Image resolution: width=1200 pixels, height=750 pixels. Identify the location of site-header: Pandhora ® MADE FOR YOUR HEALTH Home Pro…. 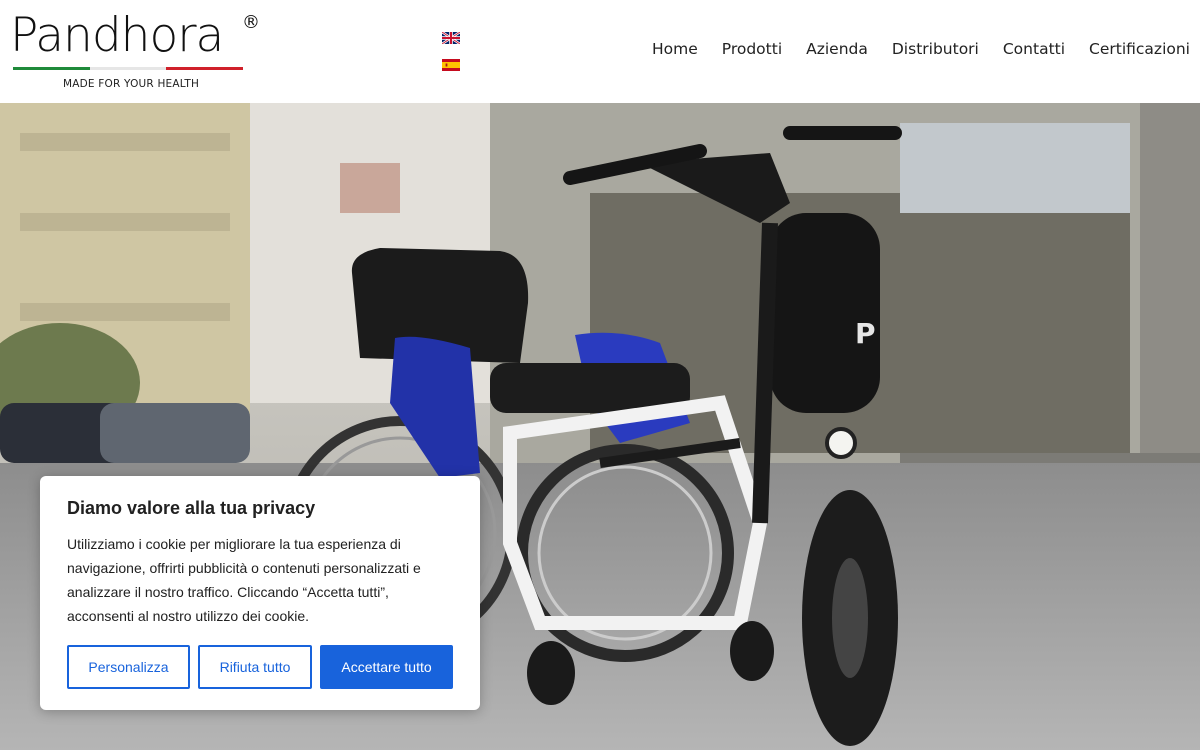
(600, 51).